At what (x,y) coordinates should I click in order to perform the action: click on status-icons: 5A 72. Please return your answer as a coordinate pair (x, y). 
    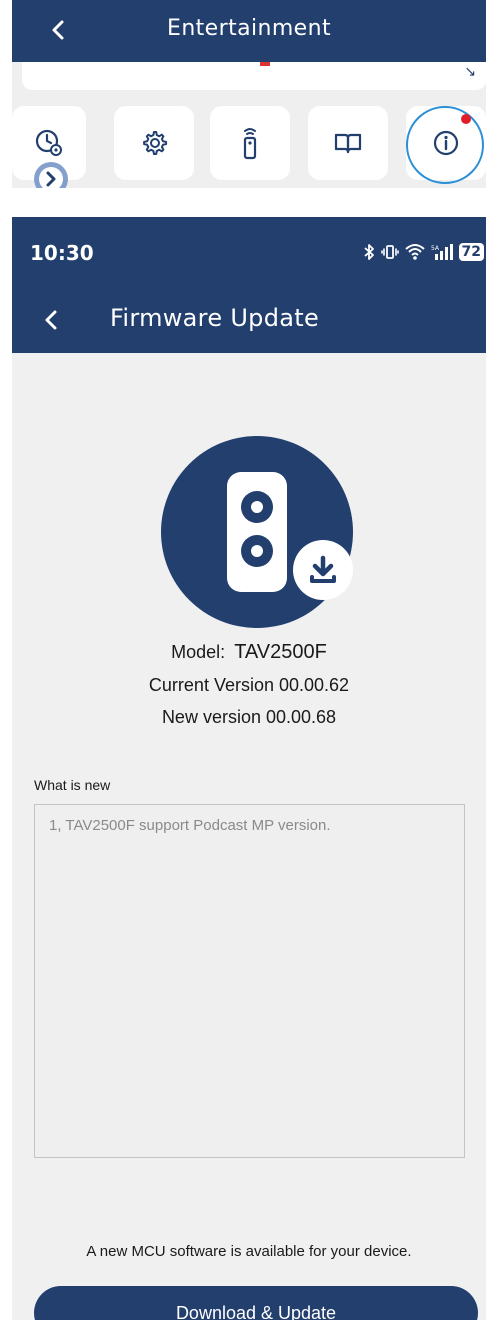
    Looking at the image, I should click on (424, 252).